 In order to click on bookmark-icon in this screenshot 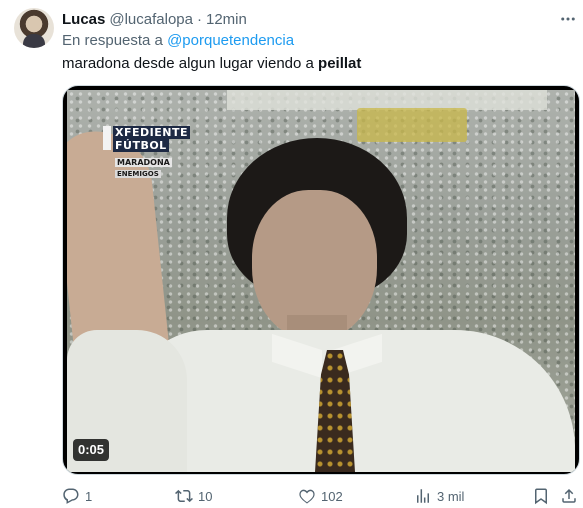, I will do `click(541, 496)`.